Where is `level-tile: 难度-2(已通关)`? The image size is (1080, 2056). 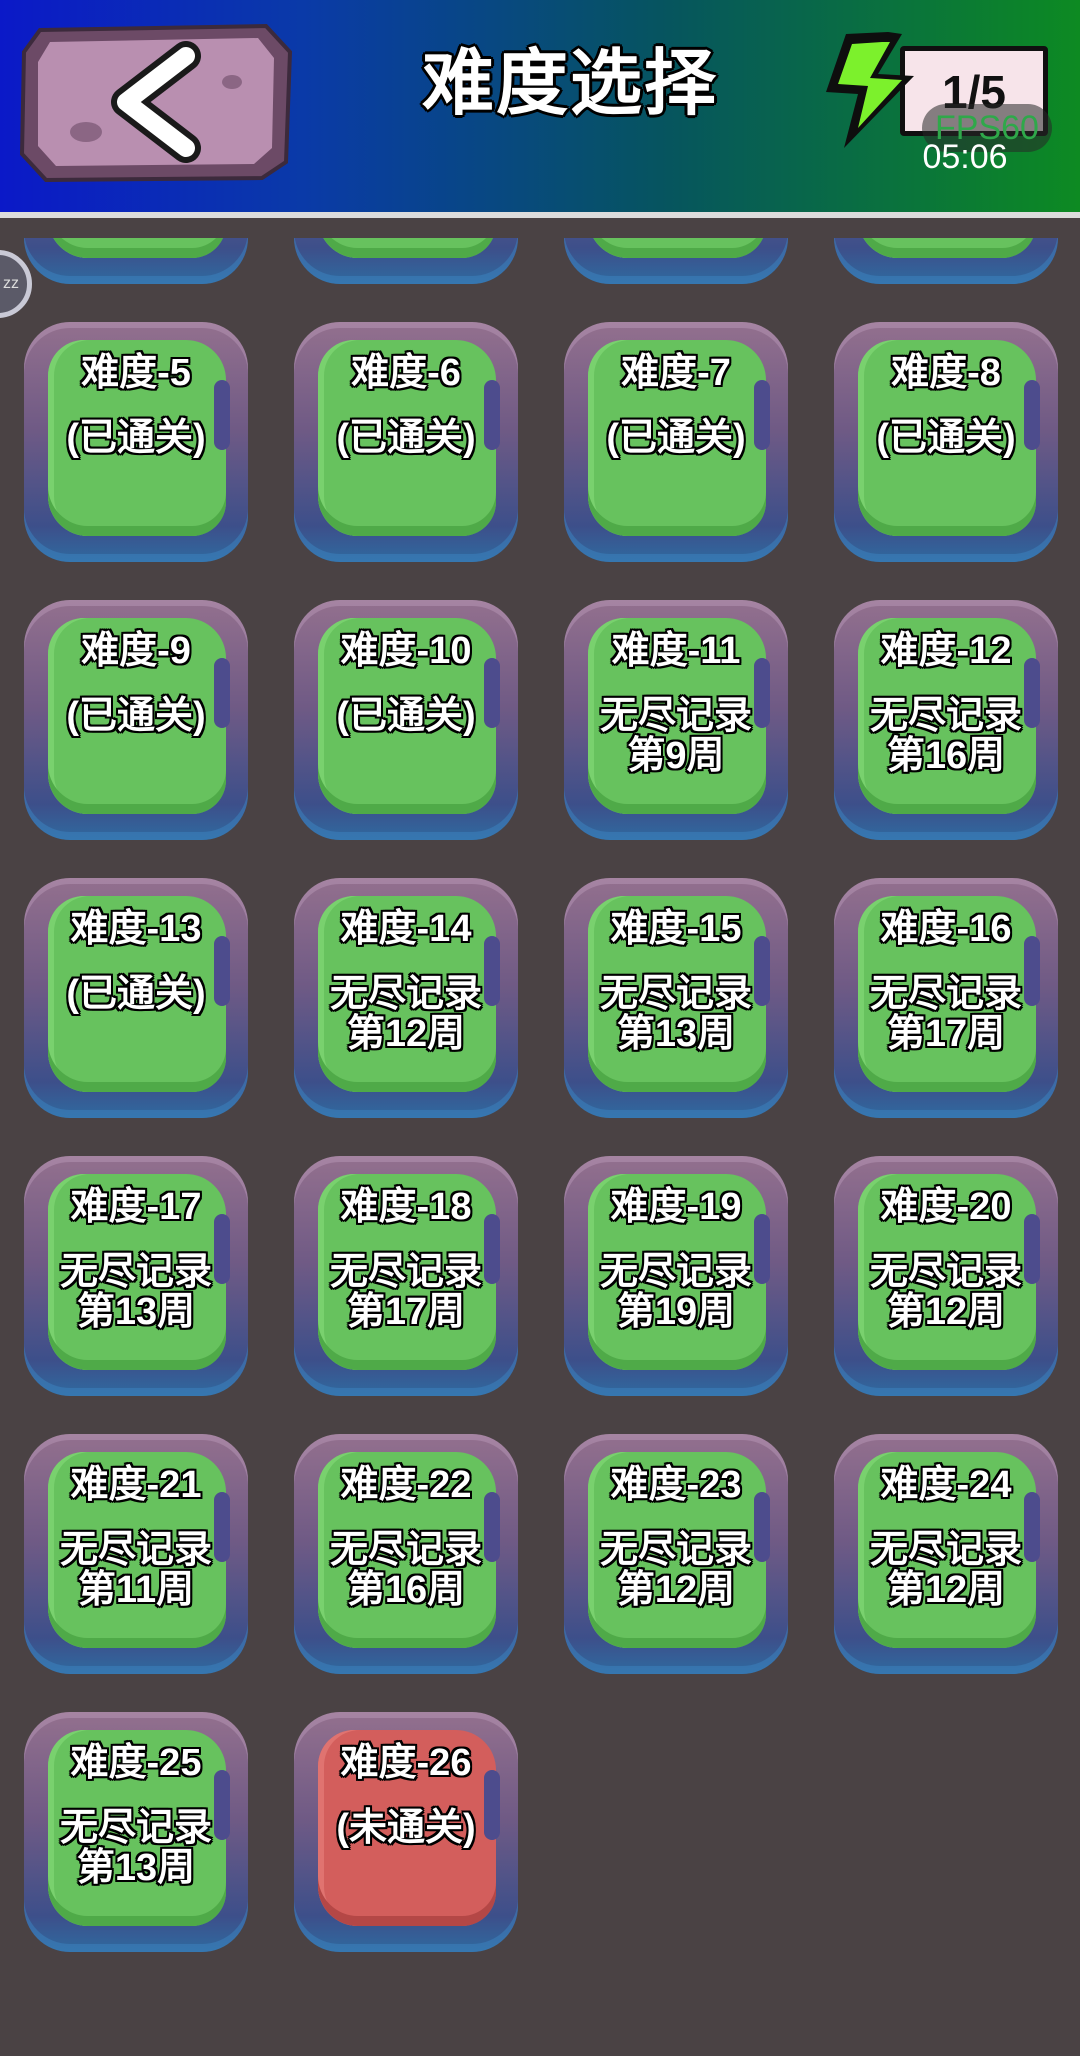
level-tile: 难度-2(已通关) is located at coordinates (406, 261).